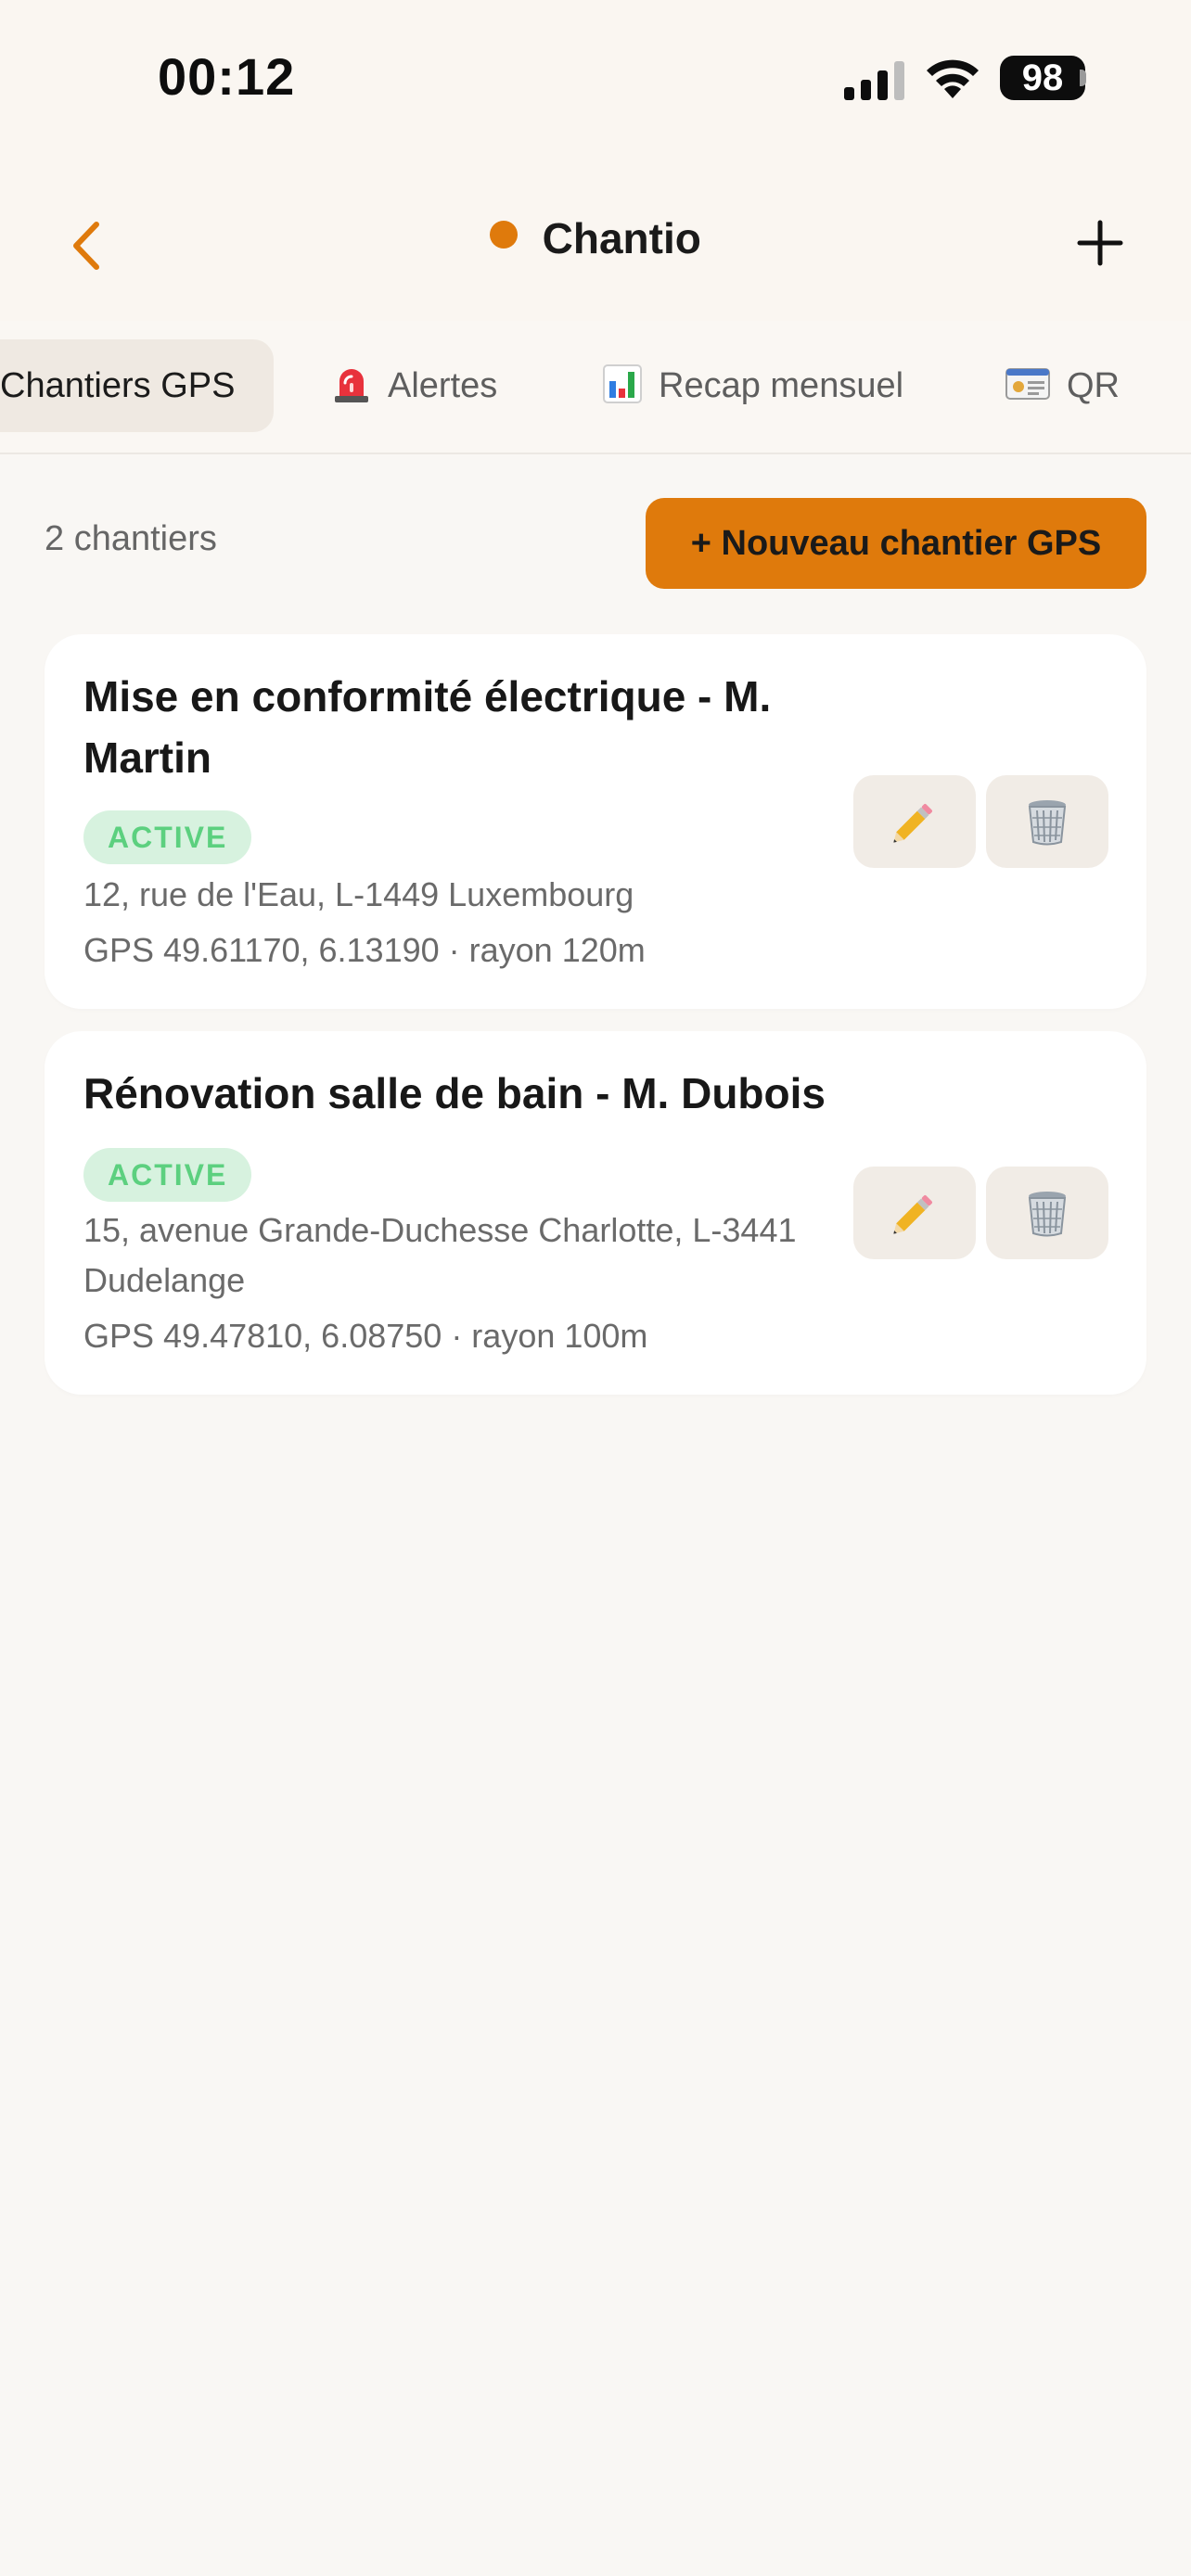 This screenshot has width=1191, height=2576. Describe the element at coordinates (443, 385) in the screenshot. I see `tab-label: Alertes` at that location.